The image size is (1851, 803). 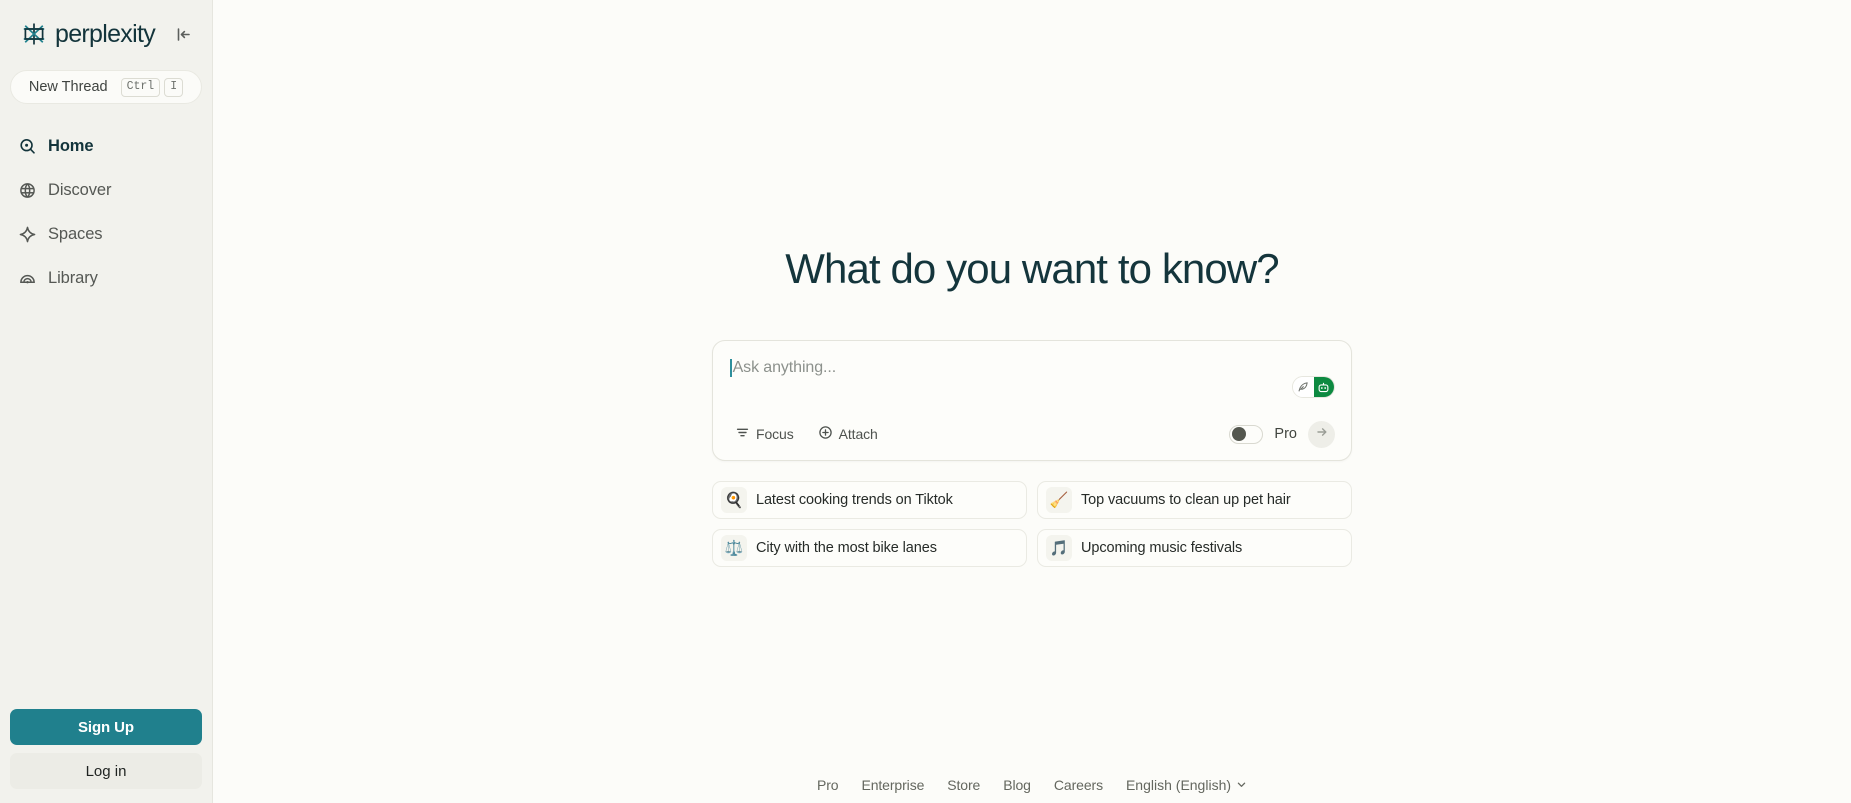 I want to click on library-arc-icon, so click(x=27, y=278).